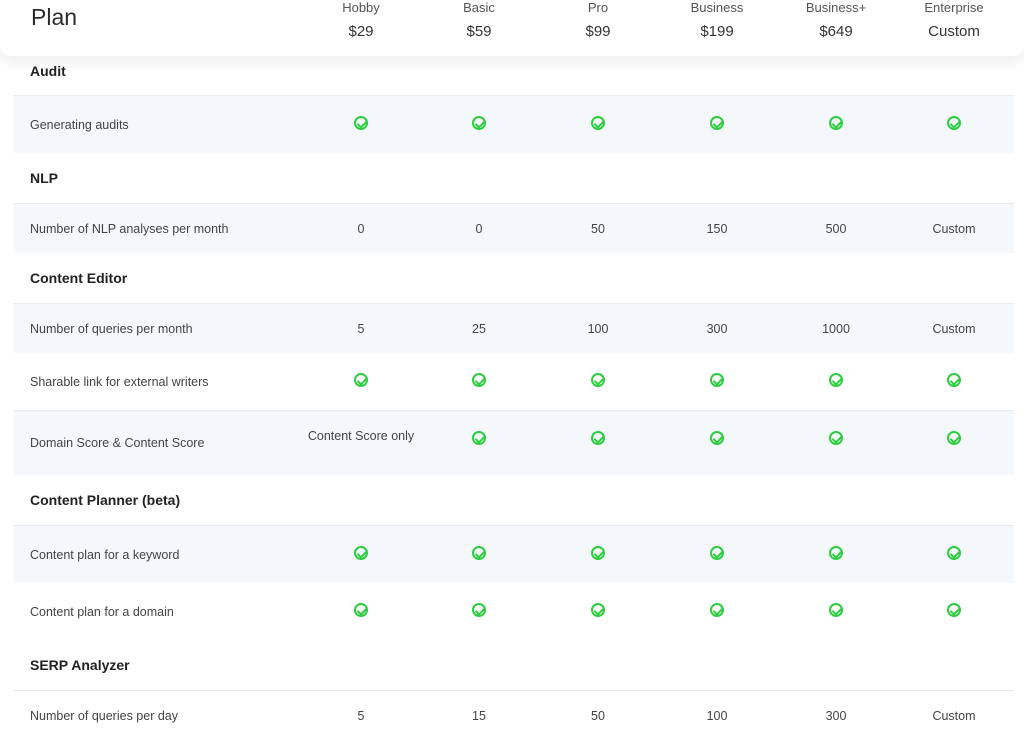  What do you see at coordinates (102, 612) in the screenshot?
I see `row-label: Content plan for a domain` at bounding box center [102, 612].